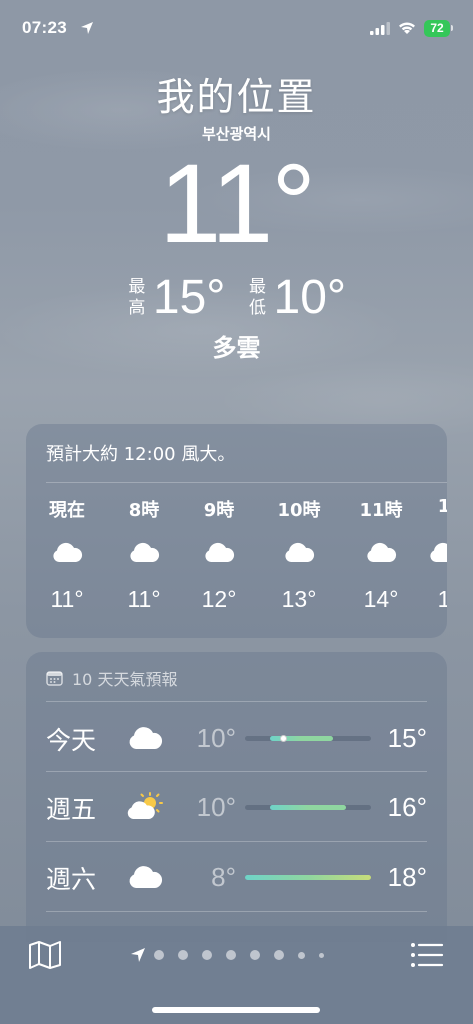  Describe the element at coordinates (236, 348) in the screenshot. I see `weather-condition: 多雲` at that location.